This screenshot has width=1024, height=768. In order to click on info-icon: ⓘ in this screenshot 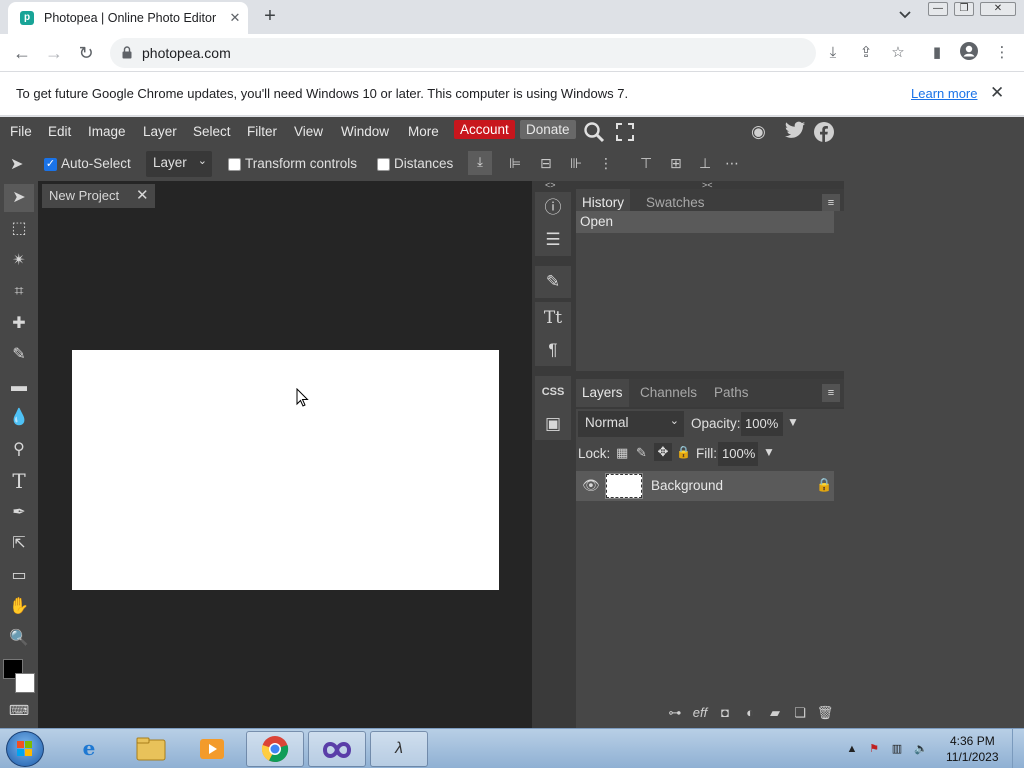, I will do `click(553, 208)`.